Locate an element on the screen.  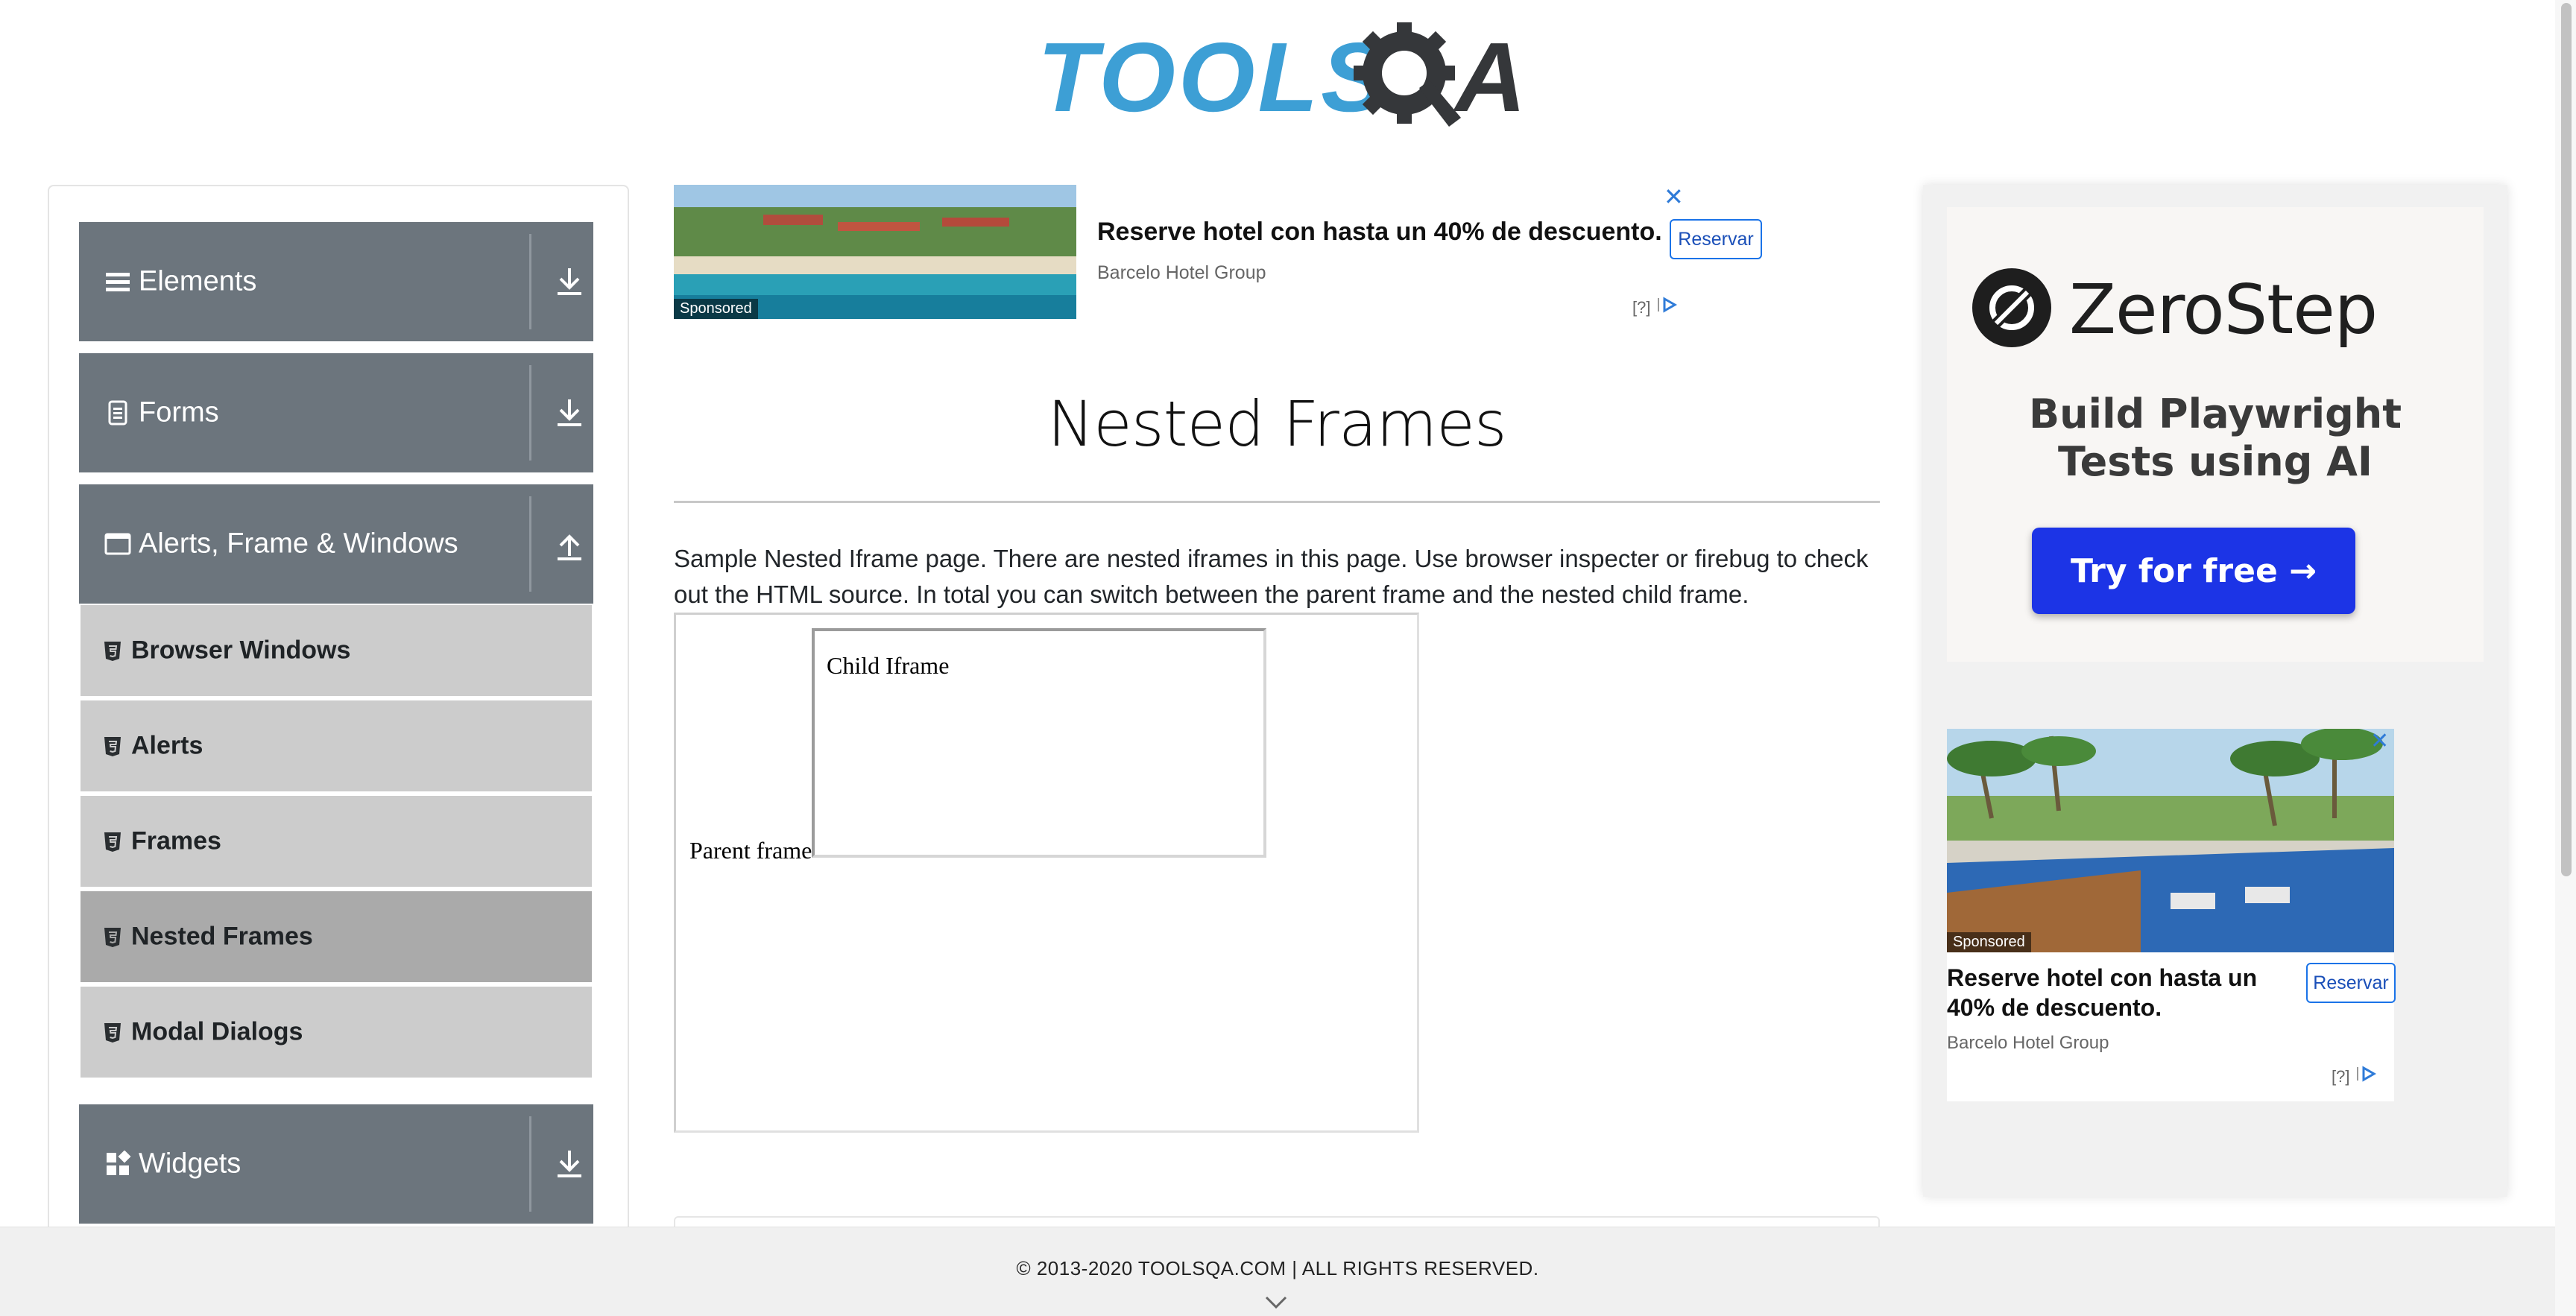
page-scrollbar is located at coordinates (2565, 658).